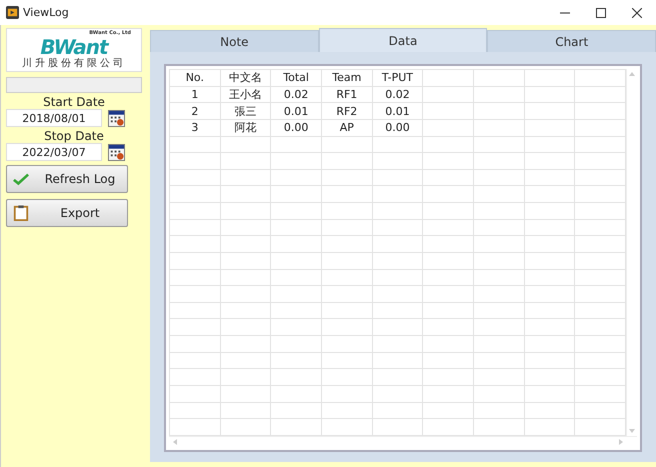 The width and height of the screenshot is (656, 467). Describe the element at coordinates (54, 152) in the screenshot. I see `date-field: 2022/03/07` at that location.